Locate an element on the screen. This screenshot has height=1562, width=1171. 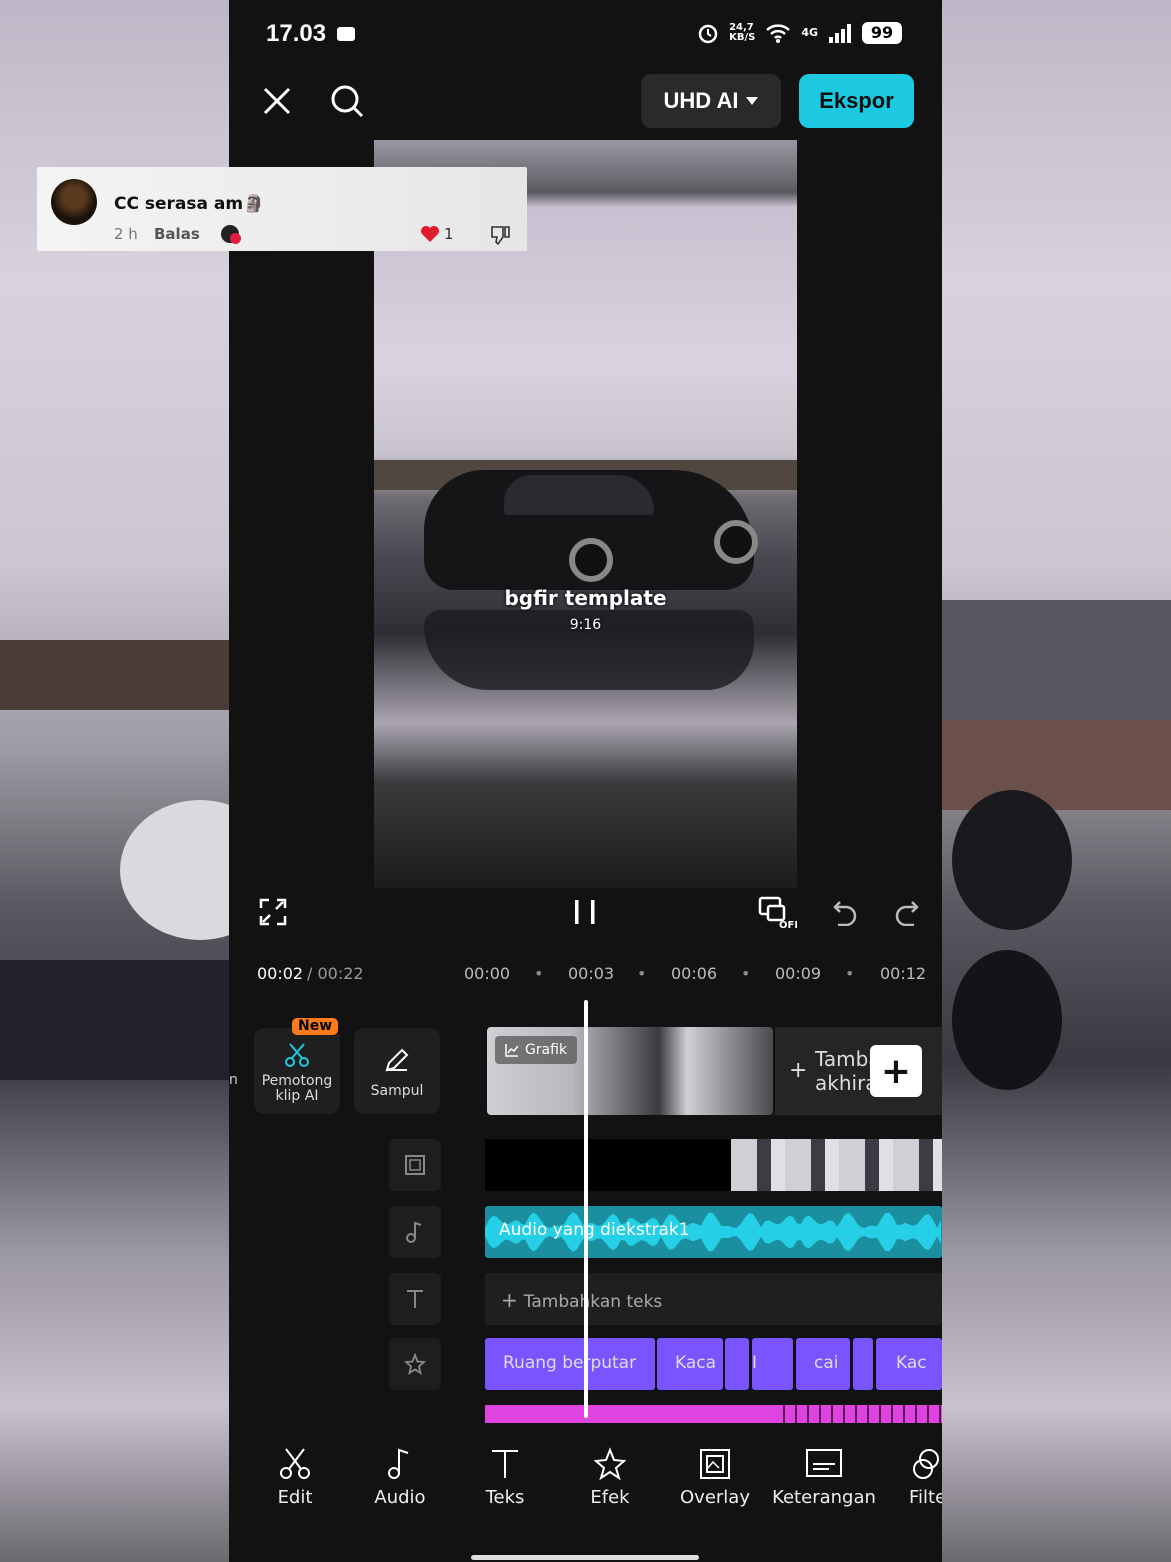
add-clip-button: + is located at coordinates (896, 1071).